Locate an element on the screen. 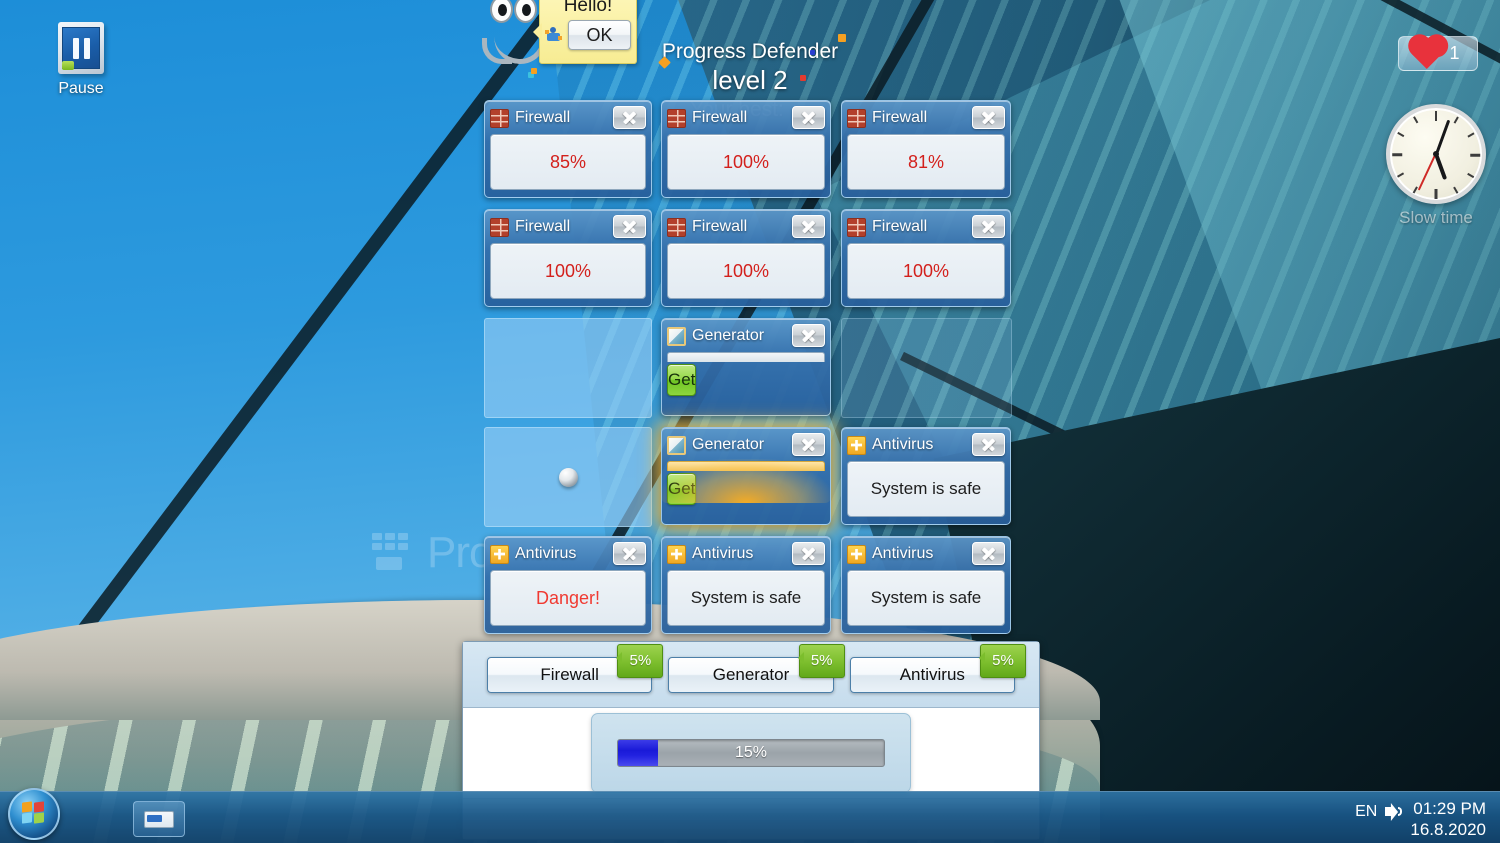 This screenshot has width=1500, height=843. app-window-antivirus: Antivirus Danger! is located at coordinates (568, 585).